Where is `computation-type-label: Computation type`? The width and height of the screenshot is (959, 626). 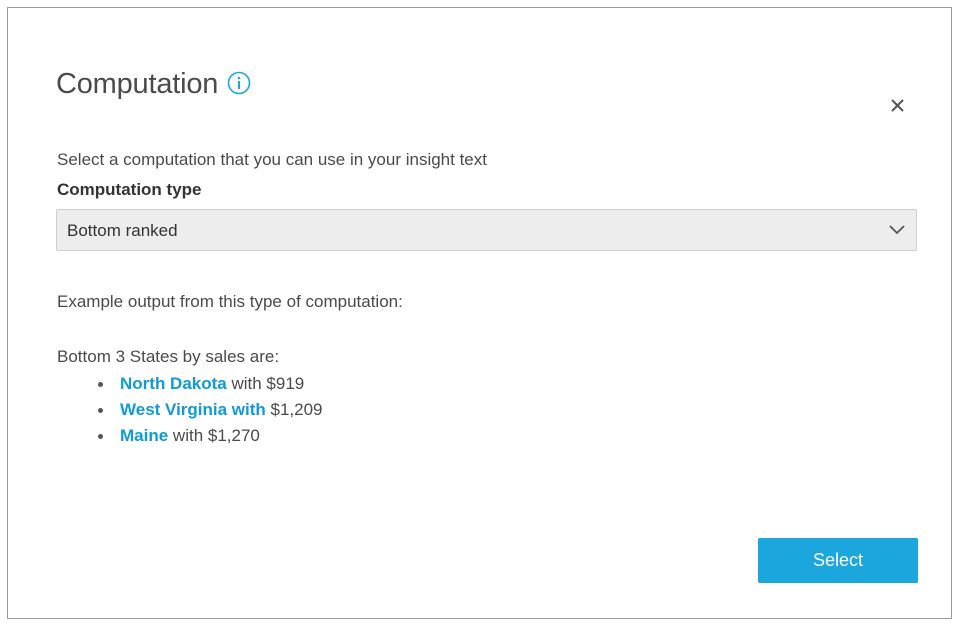
computation-type-label: Computation type is located at coordinates (129, 189).